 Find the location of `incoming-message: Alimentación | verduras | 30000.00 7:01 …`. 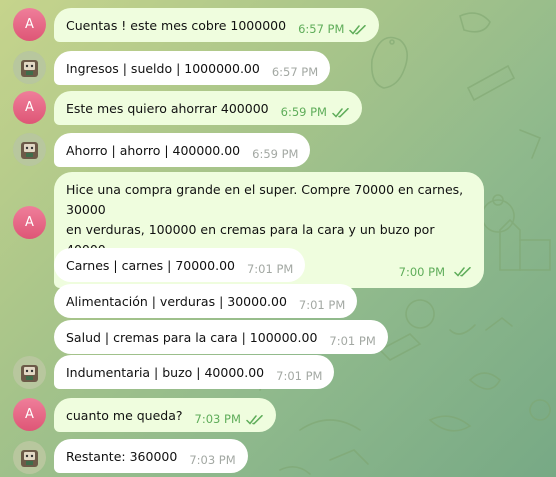

incoming-message: Alimentación | verduras | 30000.00 7:01 … is located at coordinates (206, 301).